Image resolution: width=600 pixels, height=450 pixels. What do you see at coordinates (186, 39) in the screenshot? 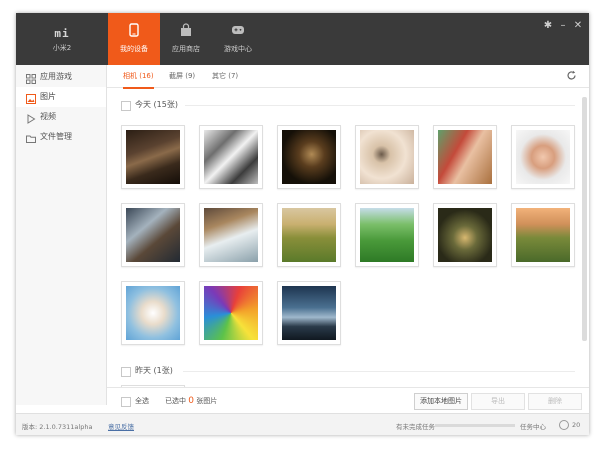
I see `nav-tab-app-store: 应用商店` at bounding box center [186, 39].